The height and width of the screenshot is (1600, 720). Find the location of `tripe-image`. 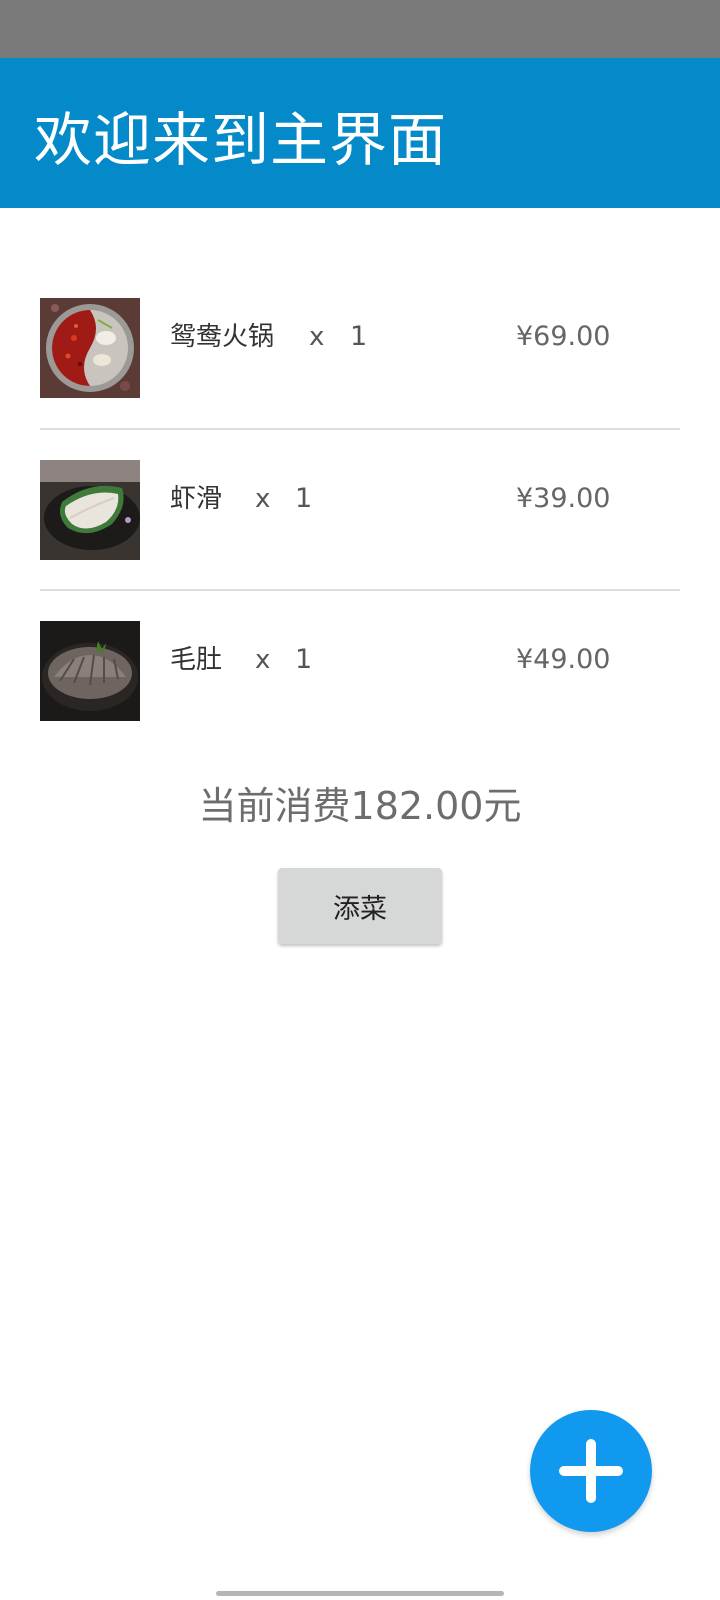

tripe-image is located at coordinates (90, 671).